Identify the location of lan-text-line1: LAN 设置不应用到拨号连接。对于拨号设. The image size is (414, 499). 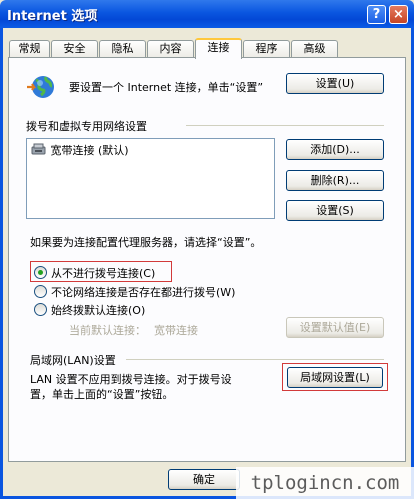
(131, 379).